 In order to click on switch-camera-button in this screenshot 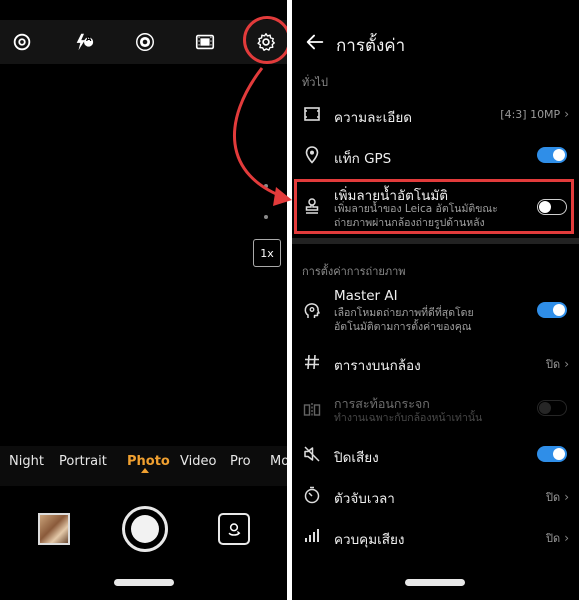, I will do `click(234, 529)`.